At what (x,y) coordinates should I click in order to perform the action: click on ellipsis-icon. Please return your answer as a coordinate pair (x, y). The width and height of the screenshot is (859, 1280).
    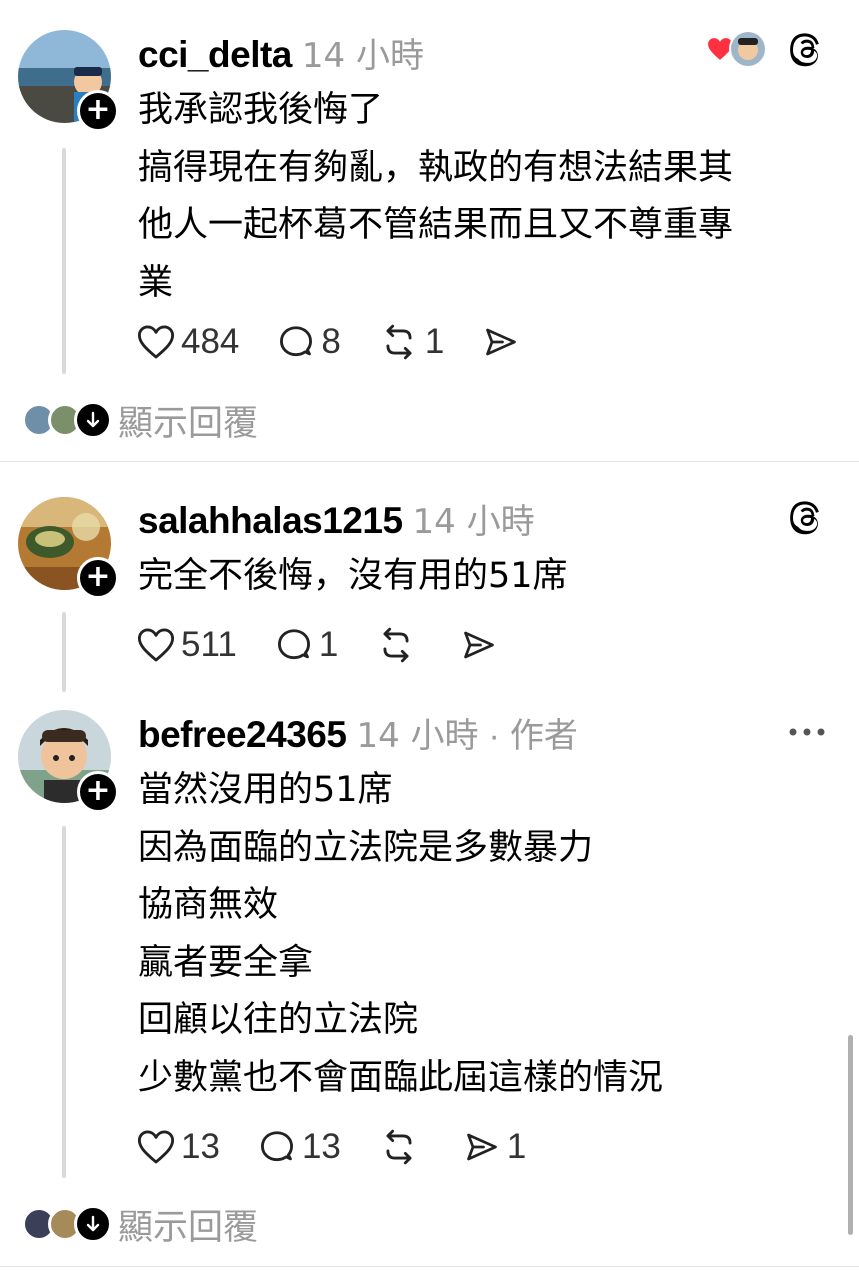
    Looking at the image, I should click on (807, 732).